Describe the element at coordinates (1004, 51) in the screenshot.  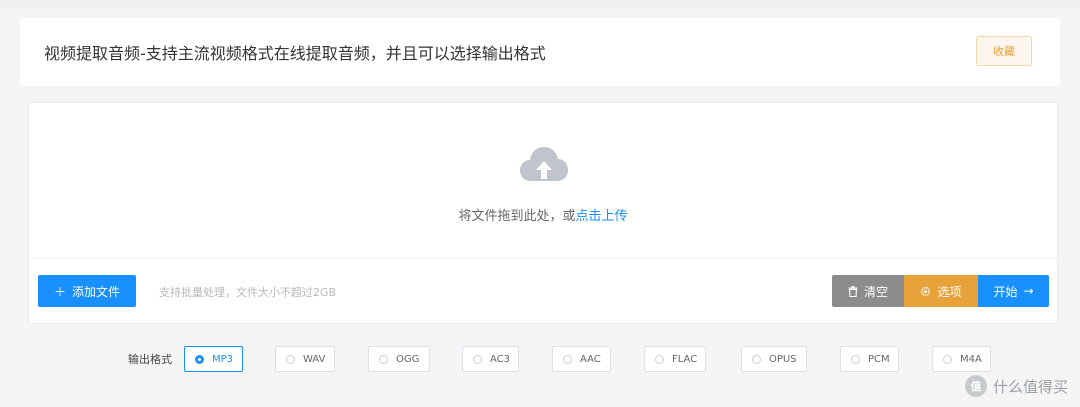
I see `favorite-button: 收藏` at that location.